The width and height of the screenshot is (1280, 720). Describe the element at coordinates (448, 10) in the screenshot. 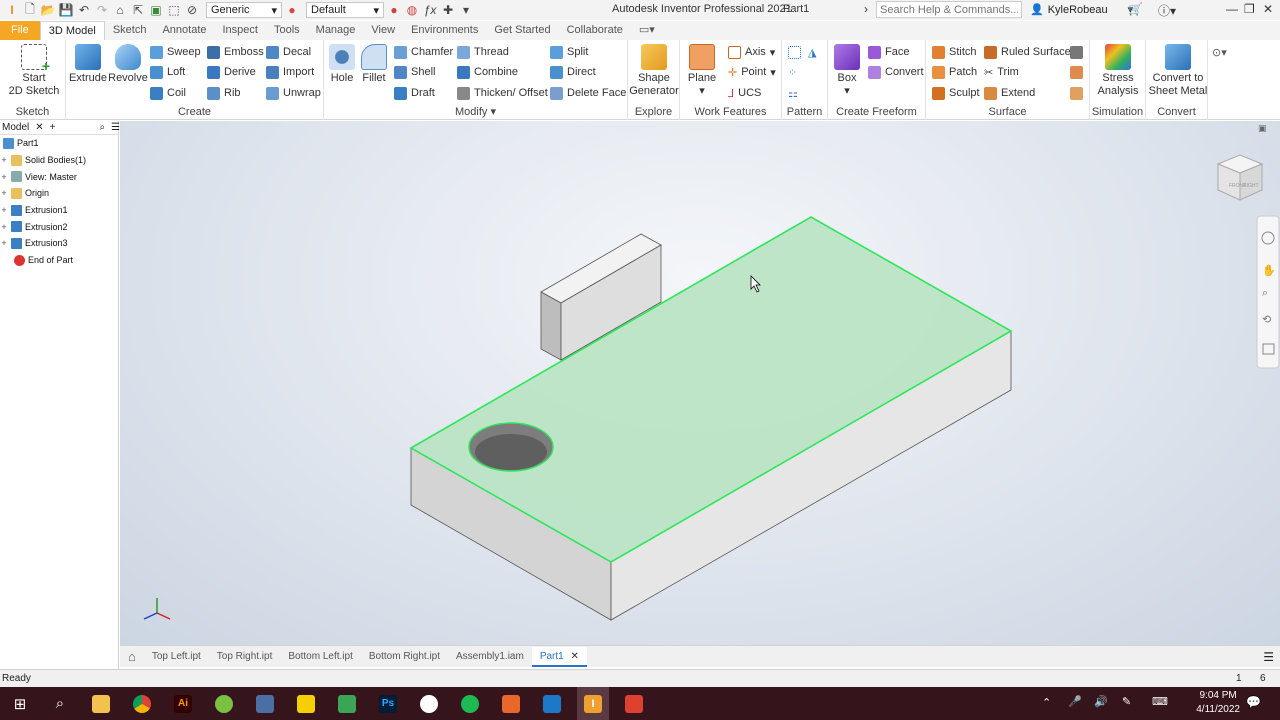

I see `add-icon: ✚` at that location.